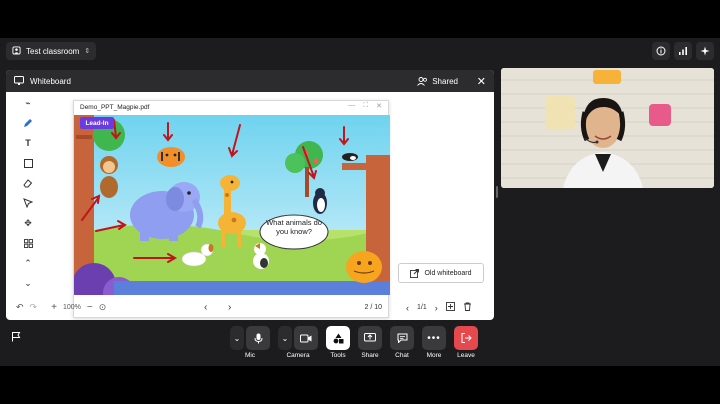 The width and height of the screenshot is (720, 404). I want to click on classroom-selector: Test classroom ⇕, so click(51, 51).